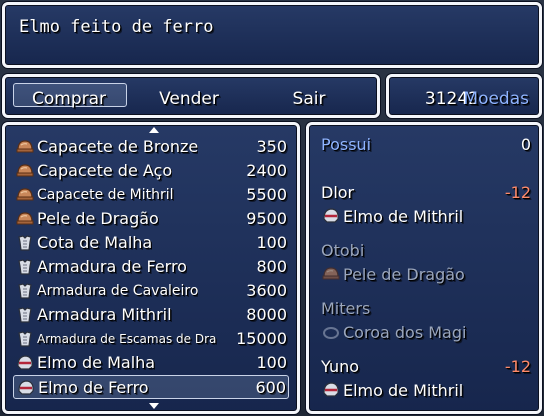  What do you see at coordinates (343, 250) in the screenshot?
I see `actor-name: Otobi` at bounding box center [343, 250].